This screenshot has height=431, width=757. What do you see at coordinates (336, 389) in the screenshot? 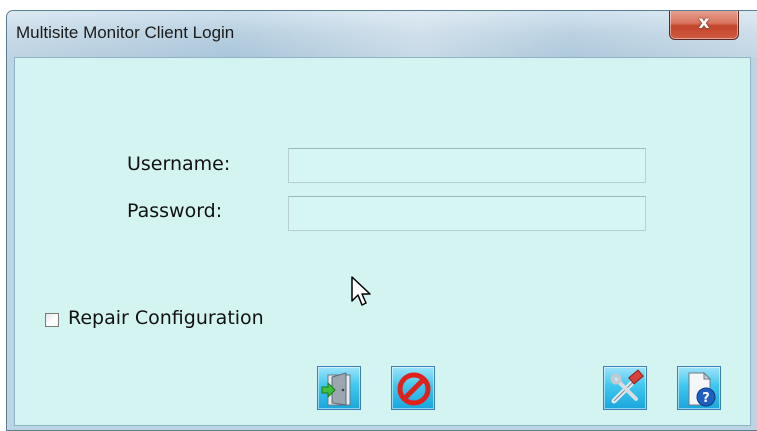
I see `door-enter-icon` at bounding box center [336, 389].